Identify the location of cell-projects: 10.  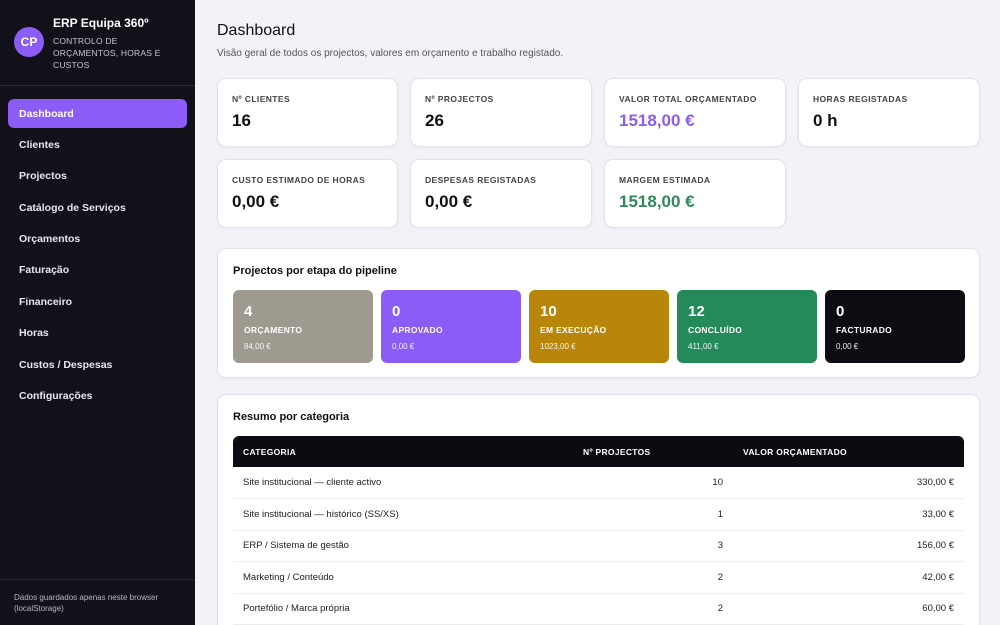
(653, 483).